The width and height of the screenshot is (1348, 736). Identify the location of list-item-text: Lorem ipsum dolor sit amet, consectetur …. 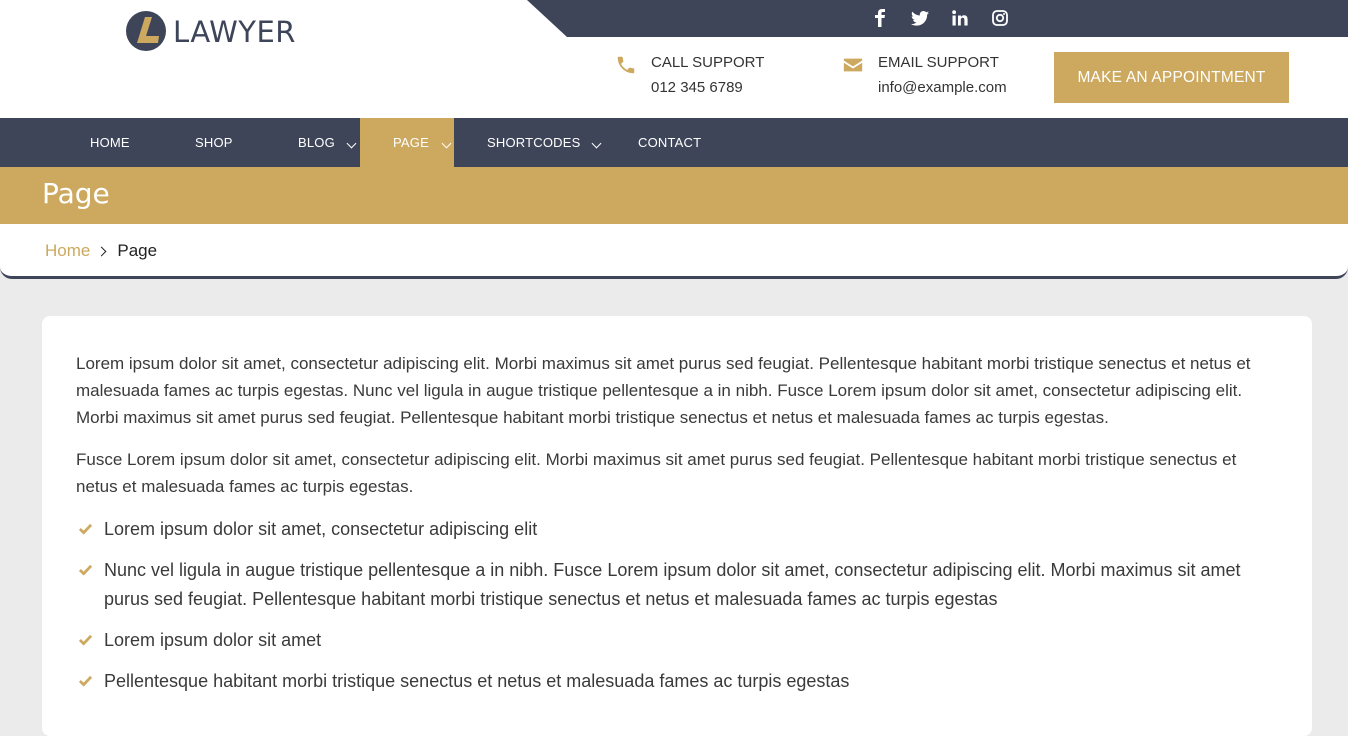
(321, 529).